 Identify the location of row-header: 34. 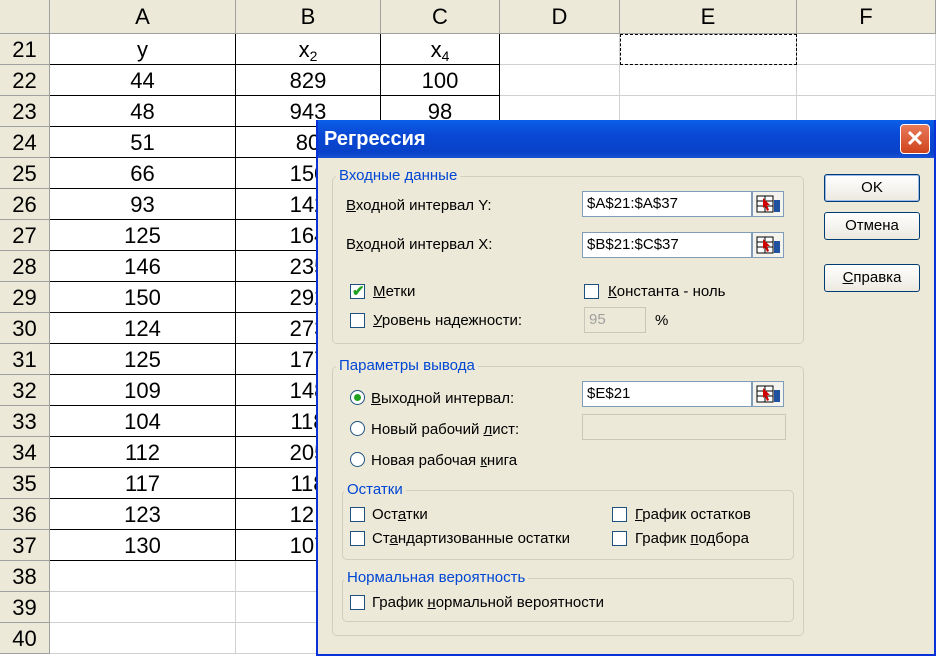
(25, 452).